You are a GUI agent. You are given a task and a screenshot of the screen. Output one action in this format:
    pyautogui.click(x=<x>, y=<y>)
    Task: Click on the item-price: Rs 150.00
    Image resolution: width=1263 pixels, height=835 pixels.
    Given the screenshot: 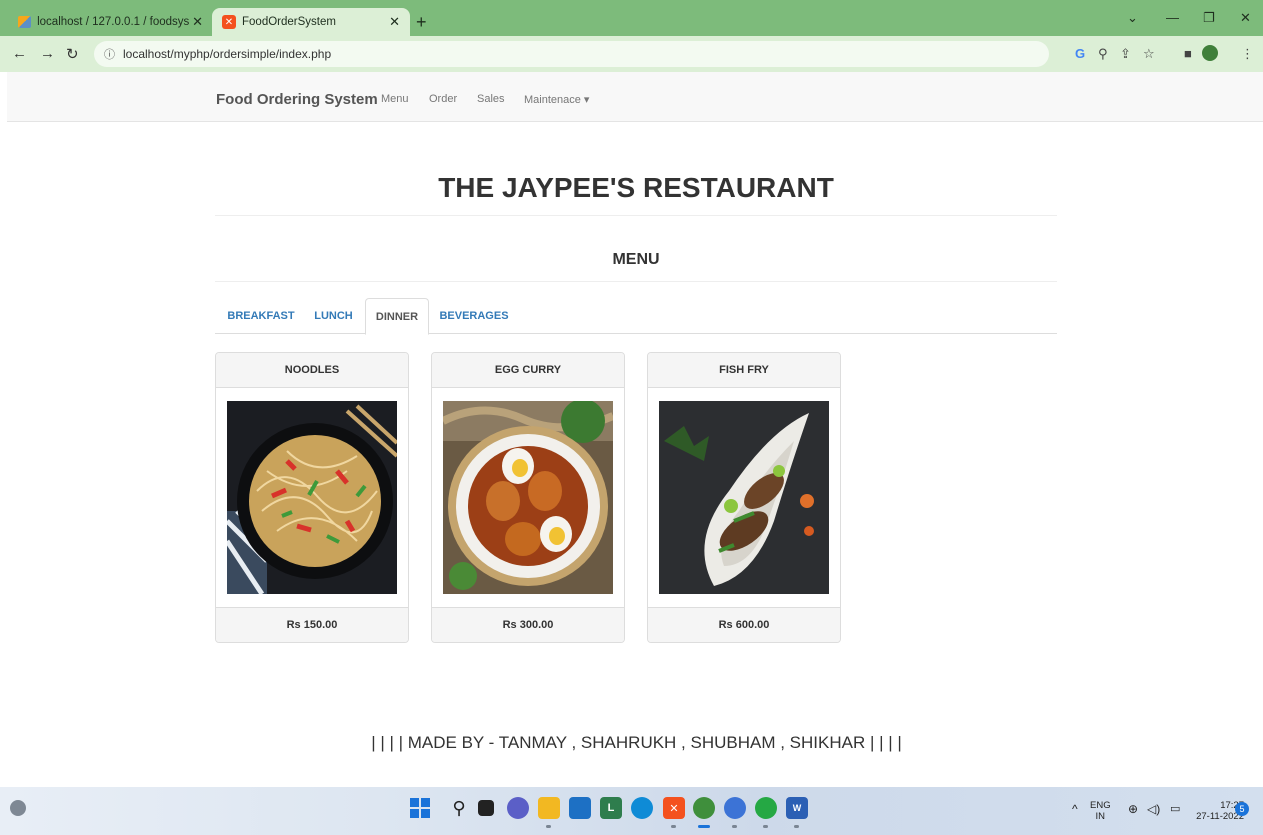 What is the action you would take?
    pyautogui.click(x=312, y=624)
    